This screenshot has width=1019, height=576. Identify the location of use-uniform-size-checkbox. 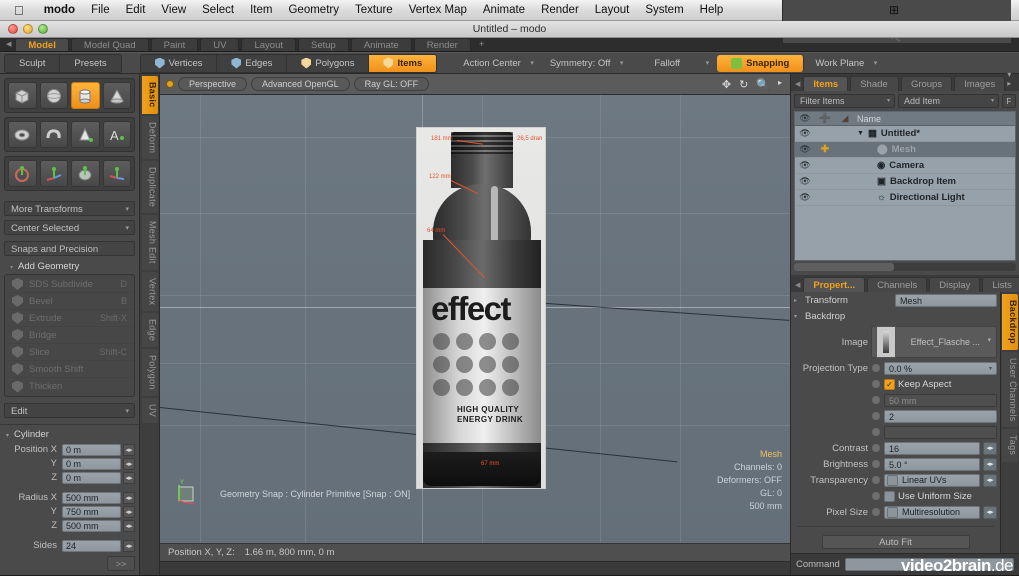
(889, 496).